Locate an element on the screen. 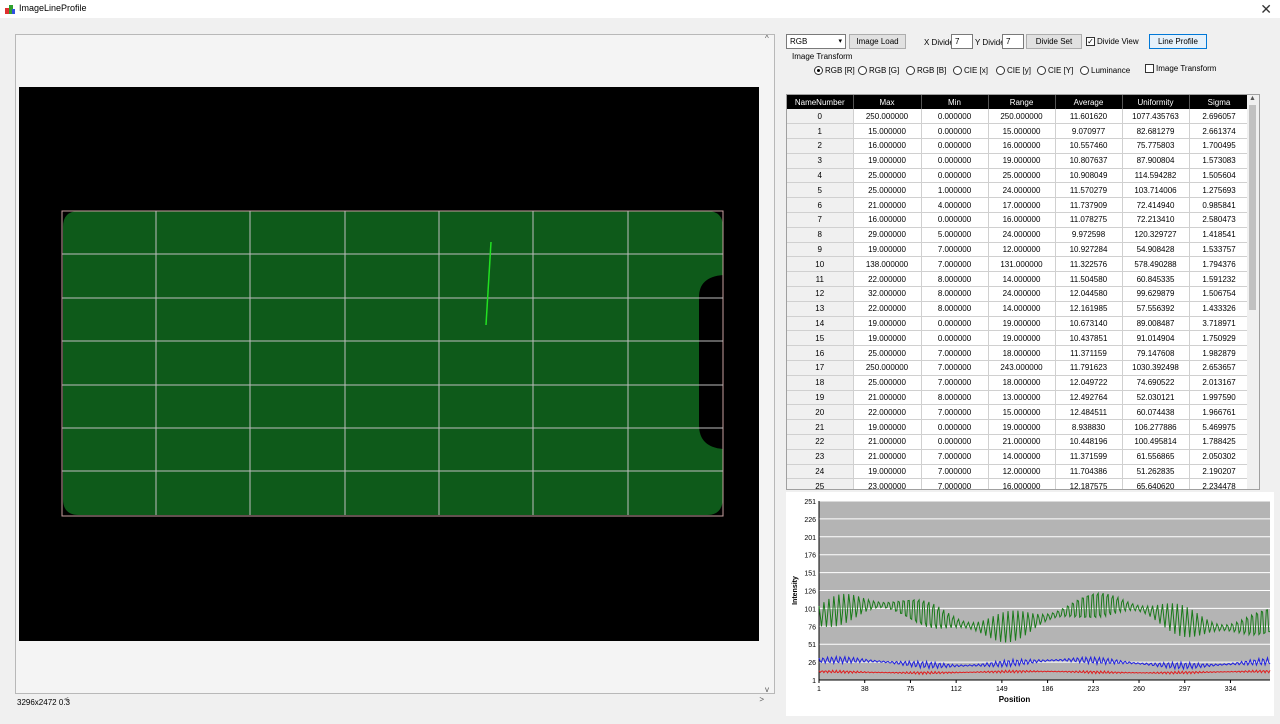 Image resolution: width=1280 pixels, height=724 pixels. table-cell: 75.775803 is located at coordinates (1156, 146).